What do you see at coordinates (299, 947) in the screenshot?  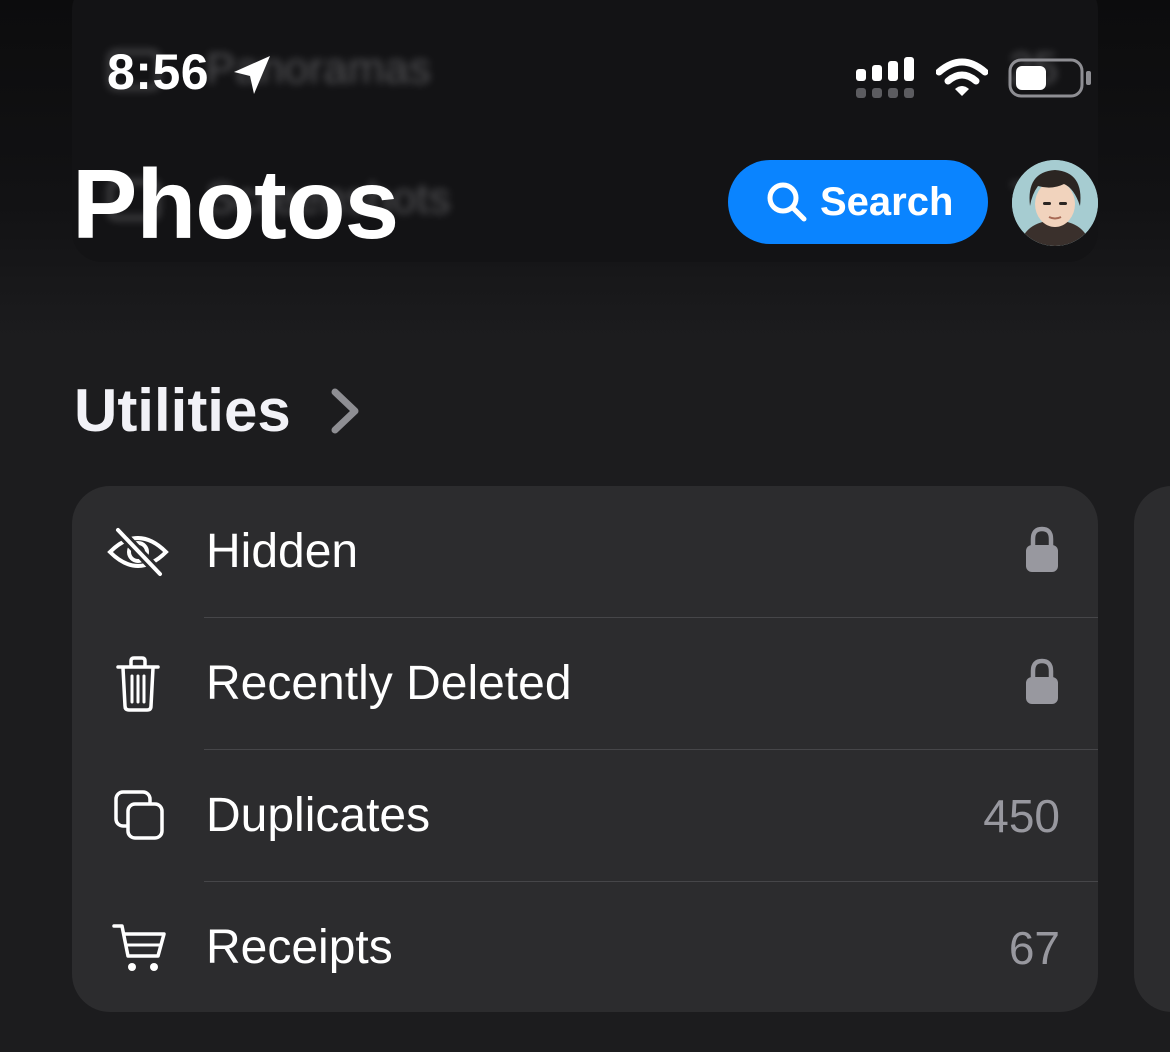 I see `list-item-label: Receipts` at bounding box center [299, 947].